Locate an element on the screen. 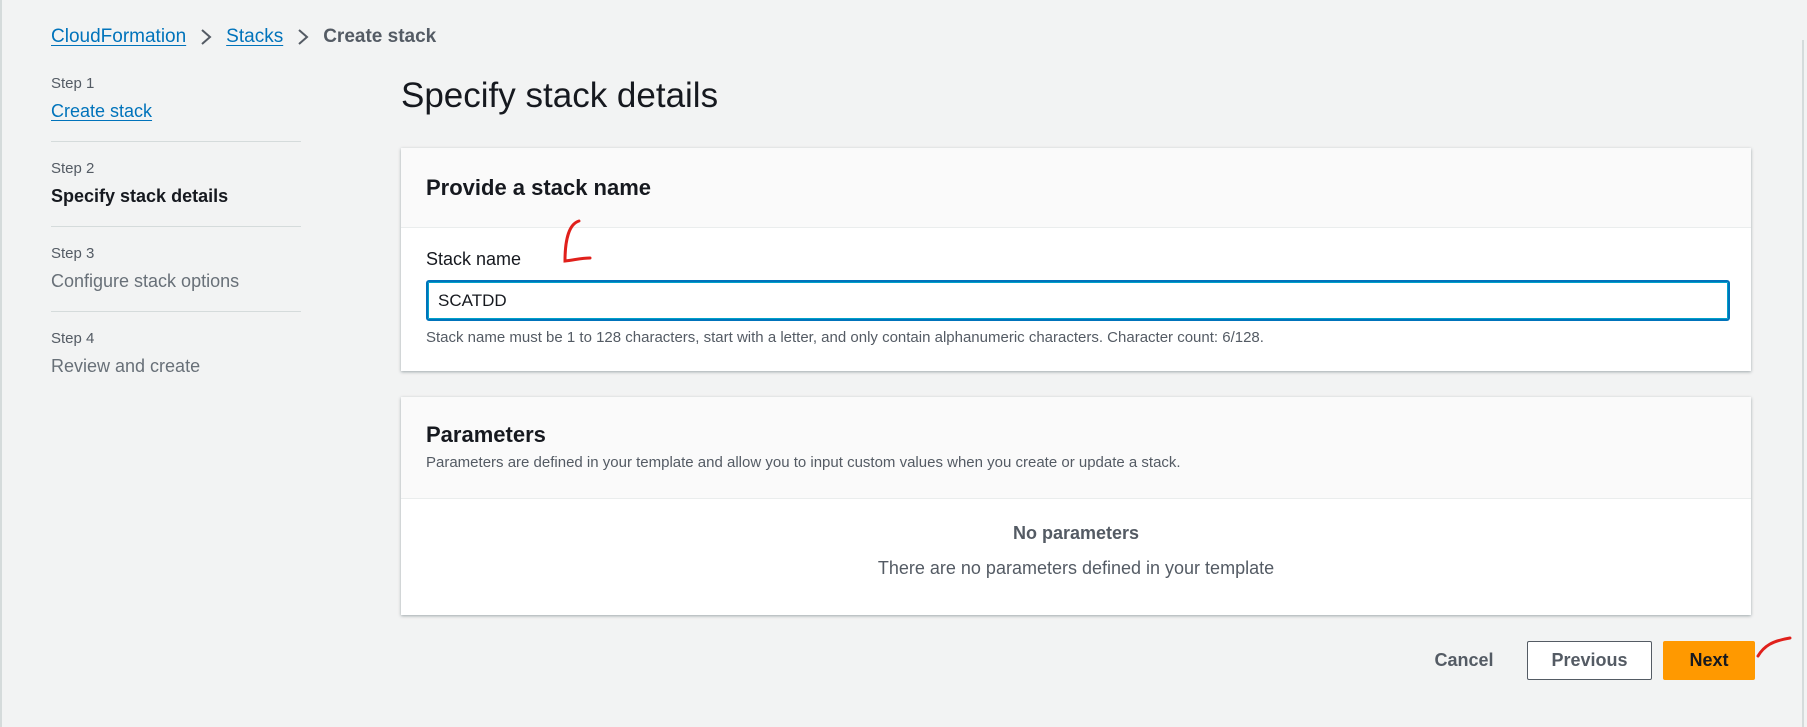  breadcrumb-cloudformation: CloudFormation is located at coordinates (118, 37).